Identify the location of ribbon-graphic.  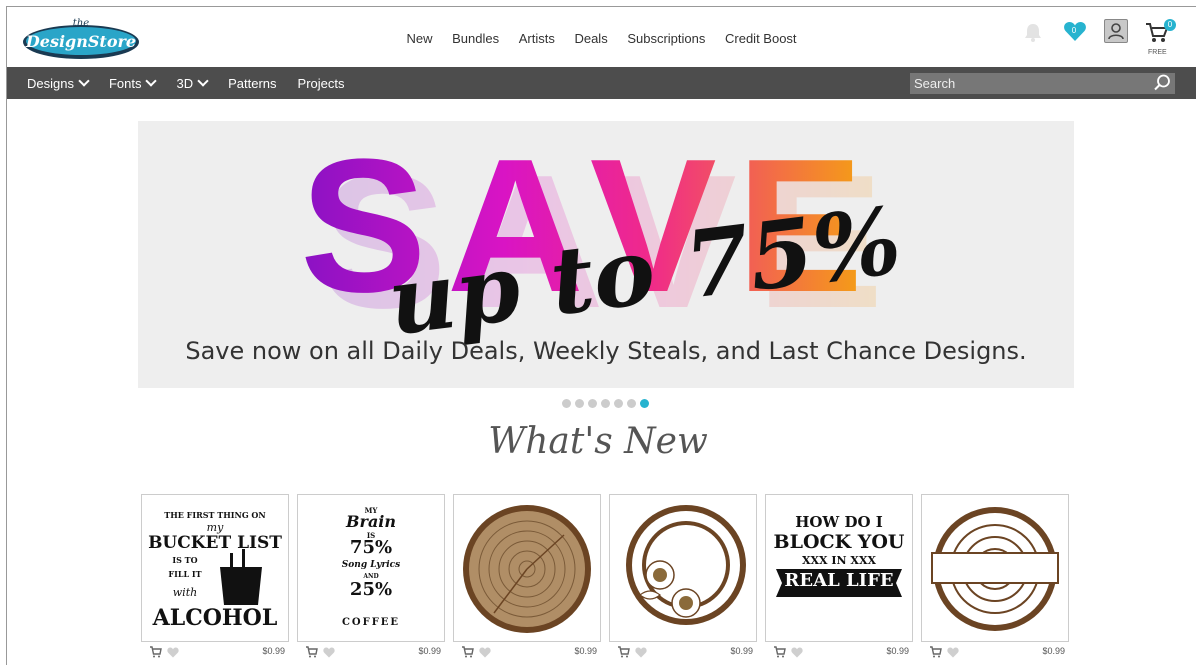
(839, 583).